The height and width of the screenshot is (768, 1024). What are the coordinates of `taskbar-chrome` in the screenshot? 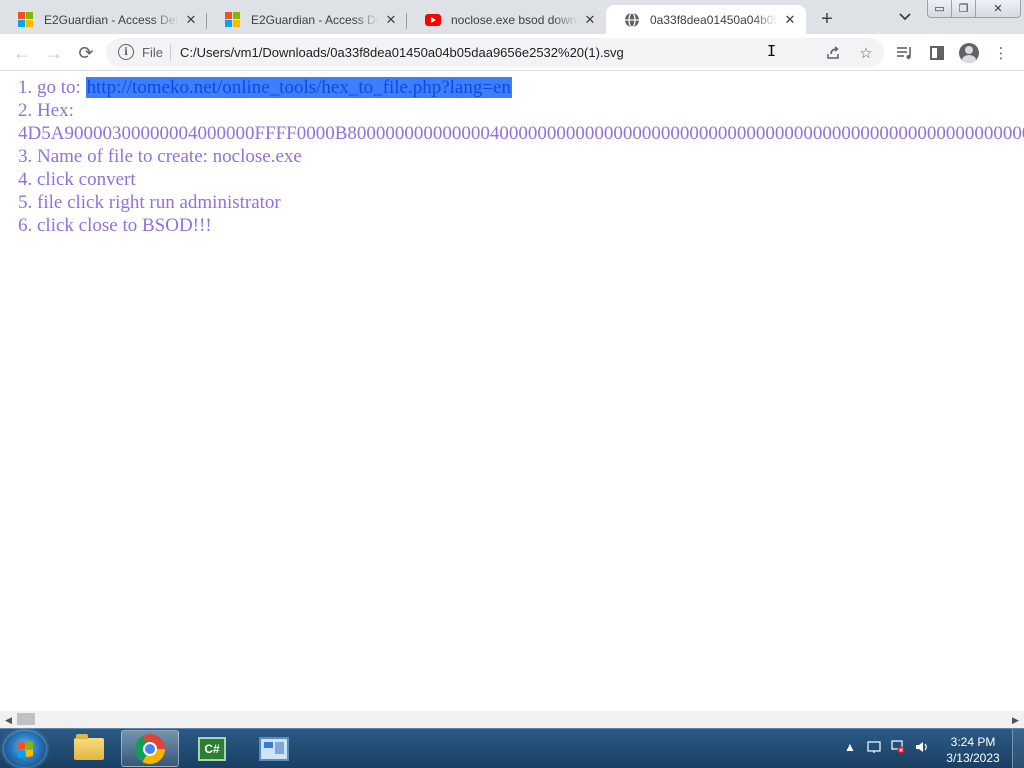 It's located at (150, 748).